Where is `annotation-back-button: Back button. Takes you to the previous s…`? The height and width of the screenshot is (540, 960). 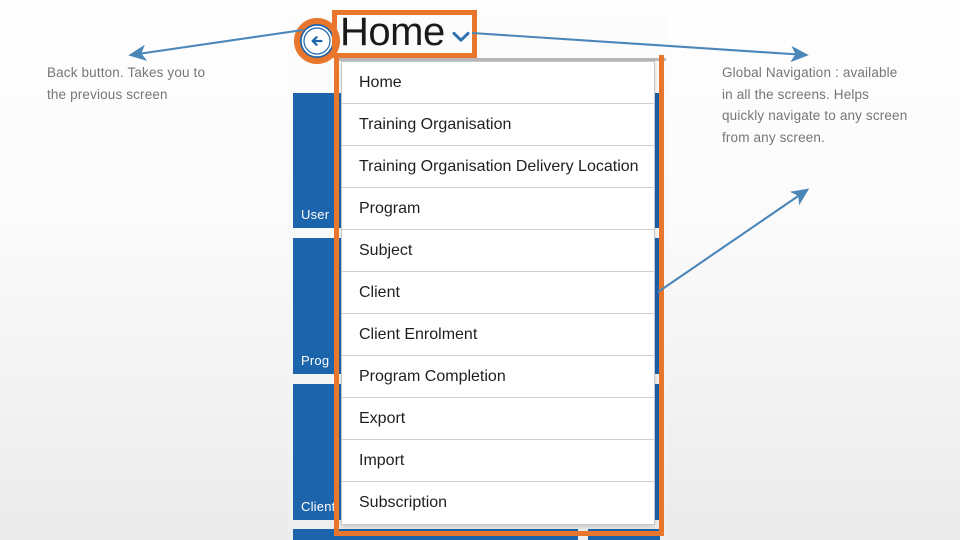 annotation-back-button: Back button. Takes you to the previous s… is located at coordinates (126, 83).